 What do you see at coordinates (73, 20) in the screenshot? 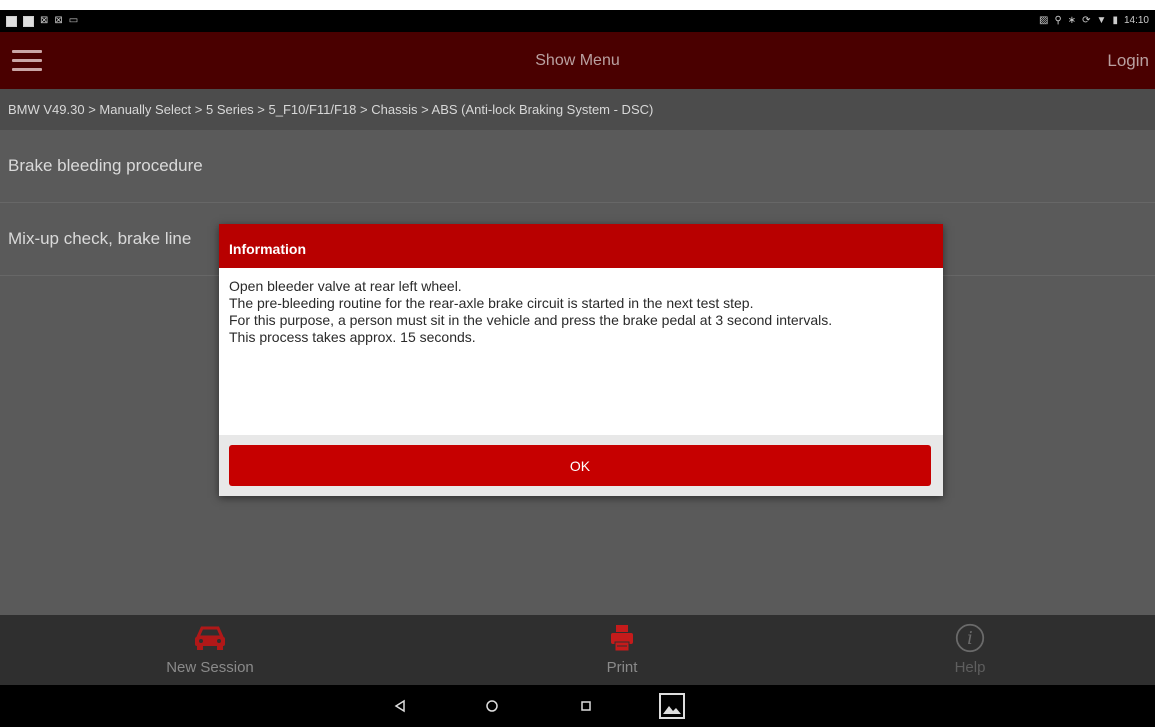
I see `notification-icon: ▭` at bounding box center [73, 20].